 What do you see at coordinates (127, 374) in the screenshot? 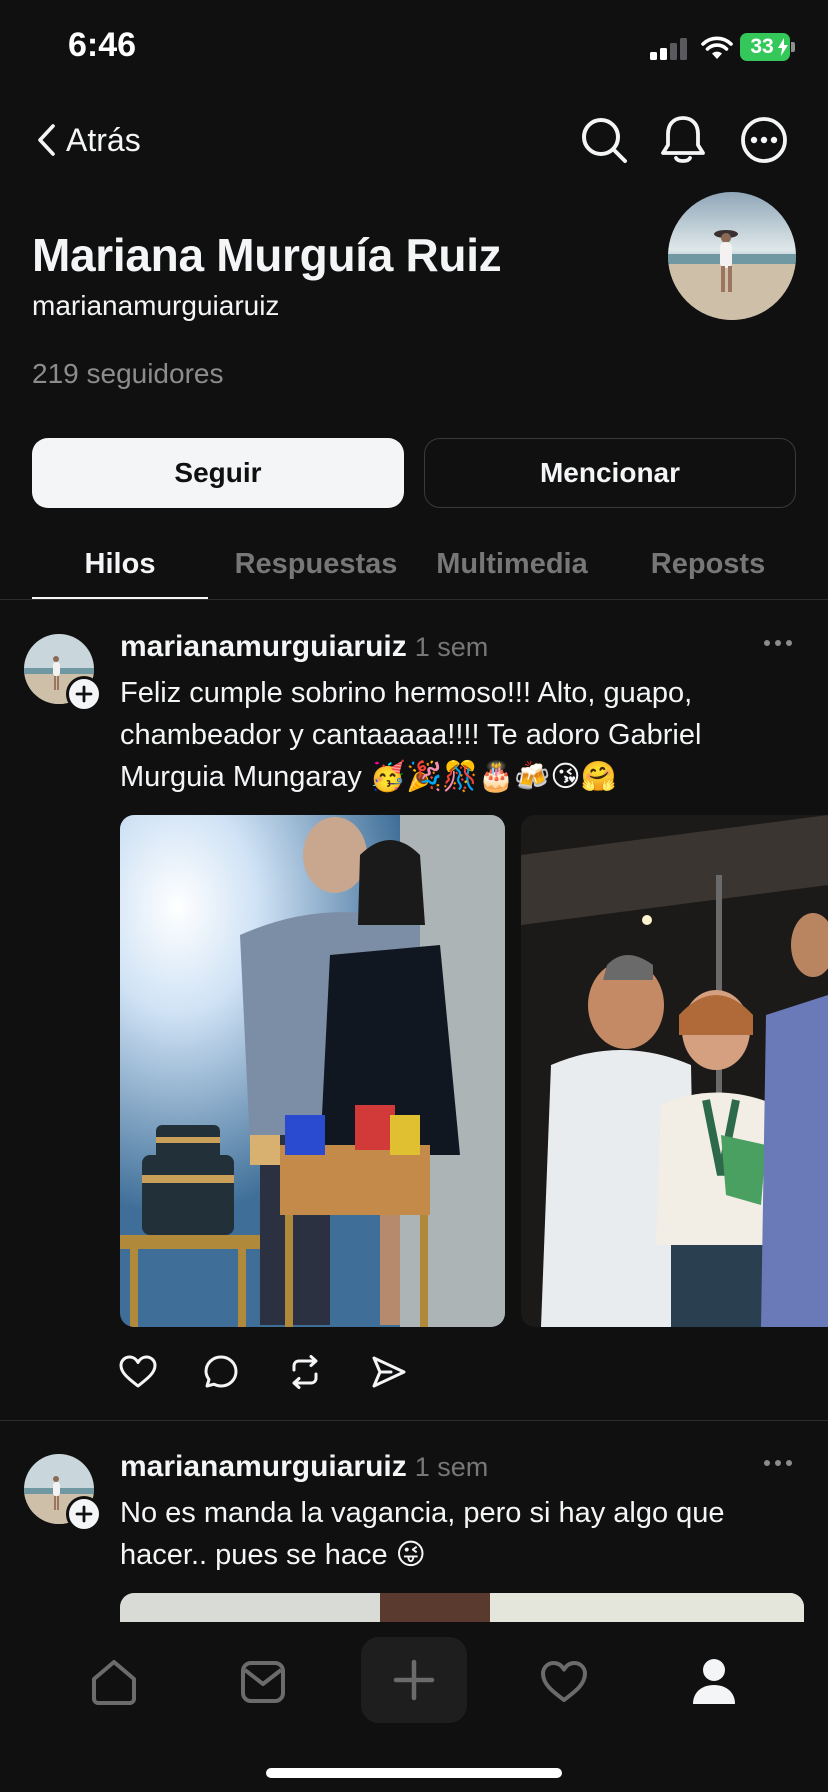
I see `followers-count: 219 seguidores` at bounding box center [127, 374].